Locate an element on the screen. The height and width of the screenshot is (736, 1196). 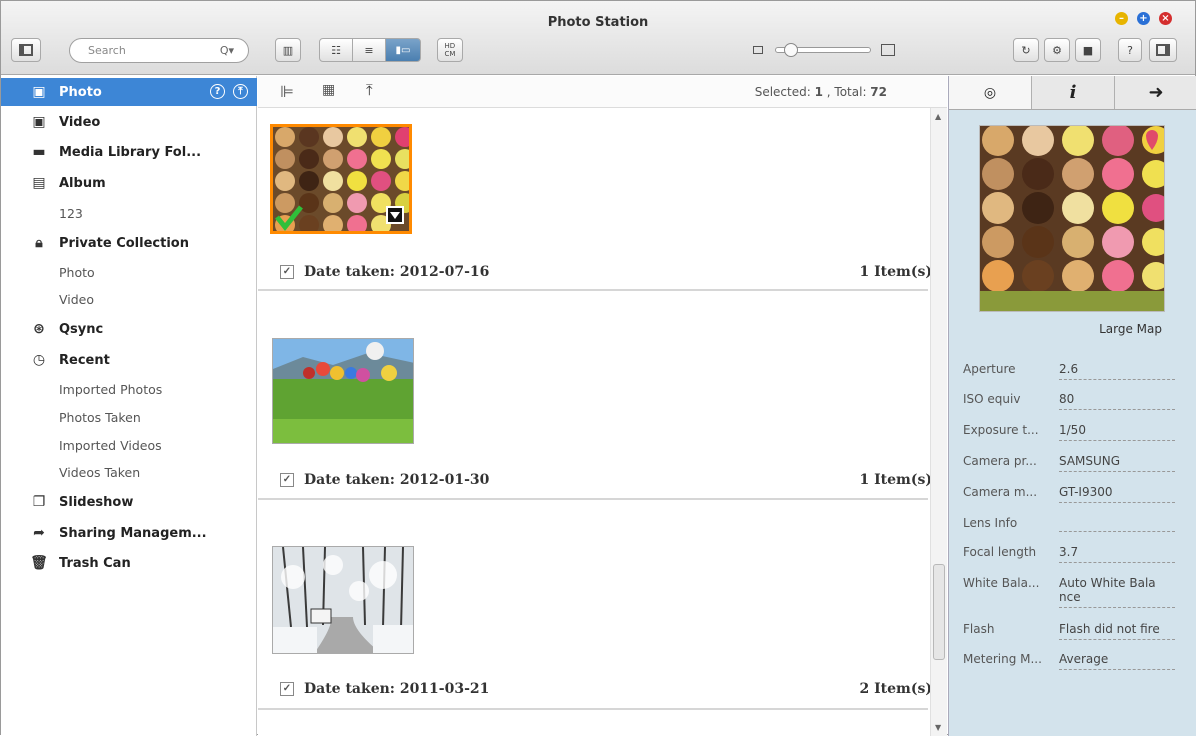
zoom-slider is located at coordinates (823, 50).